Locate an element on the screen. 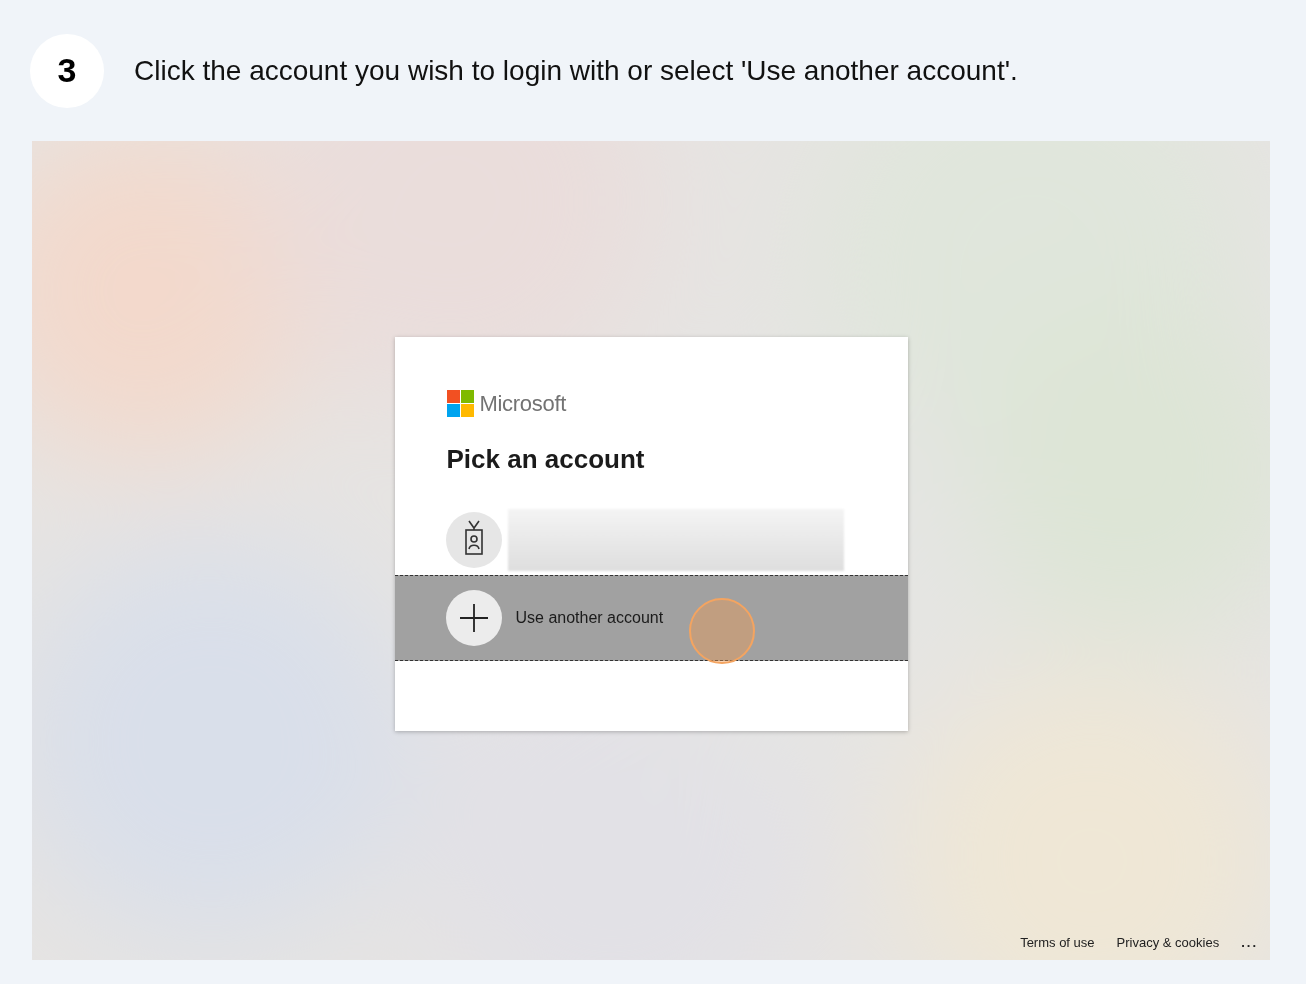  plus-icon is located at coordinates (473, 618).